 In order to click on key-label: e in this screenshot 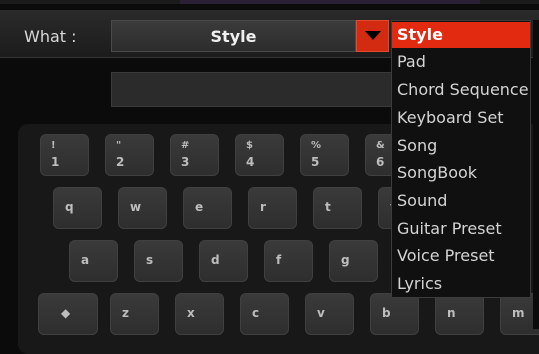, I will do `click(199, 207)`.